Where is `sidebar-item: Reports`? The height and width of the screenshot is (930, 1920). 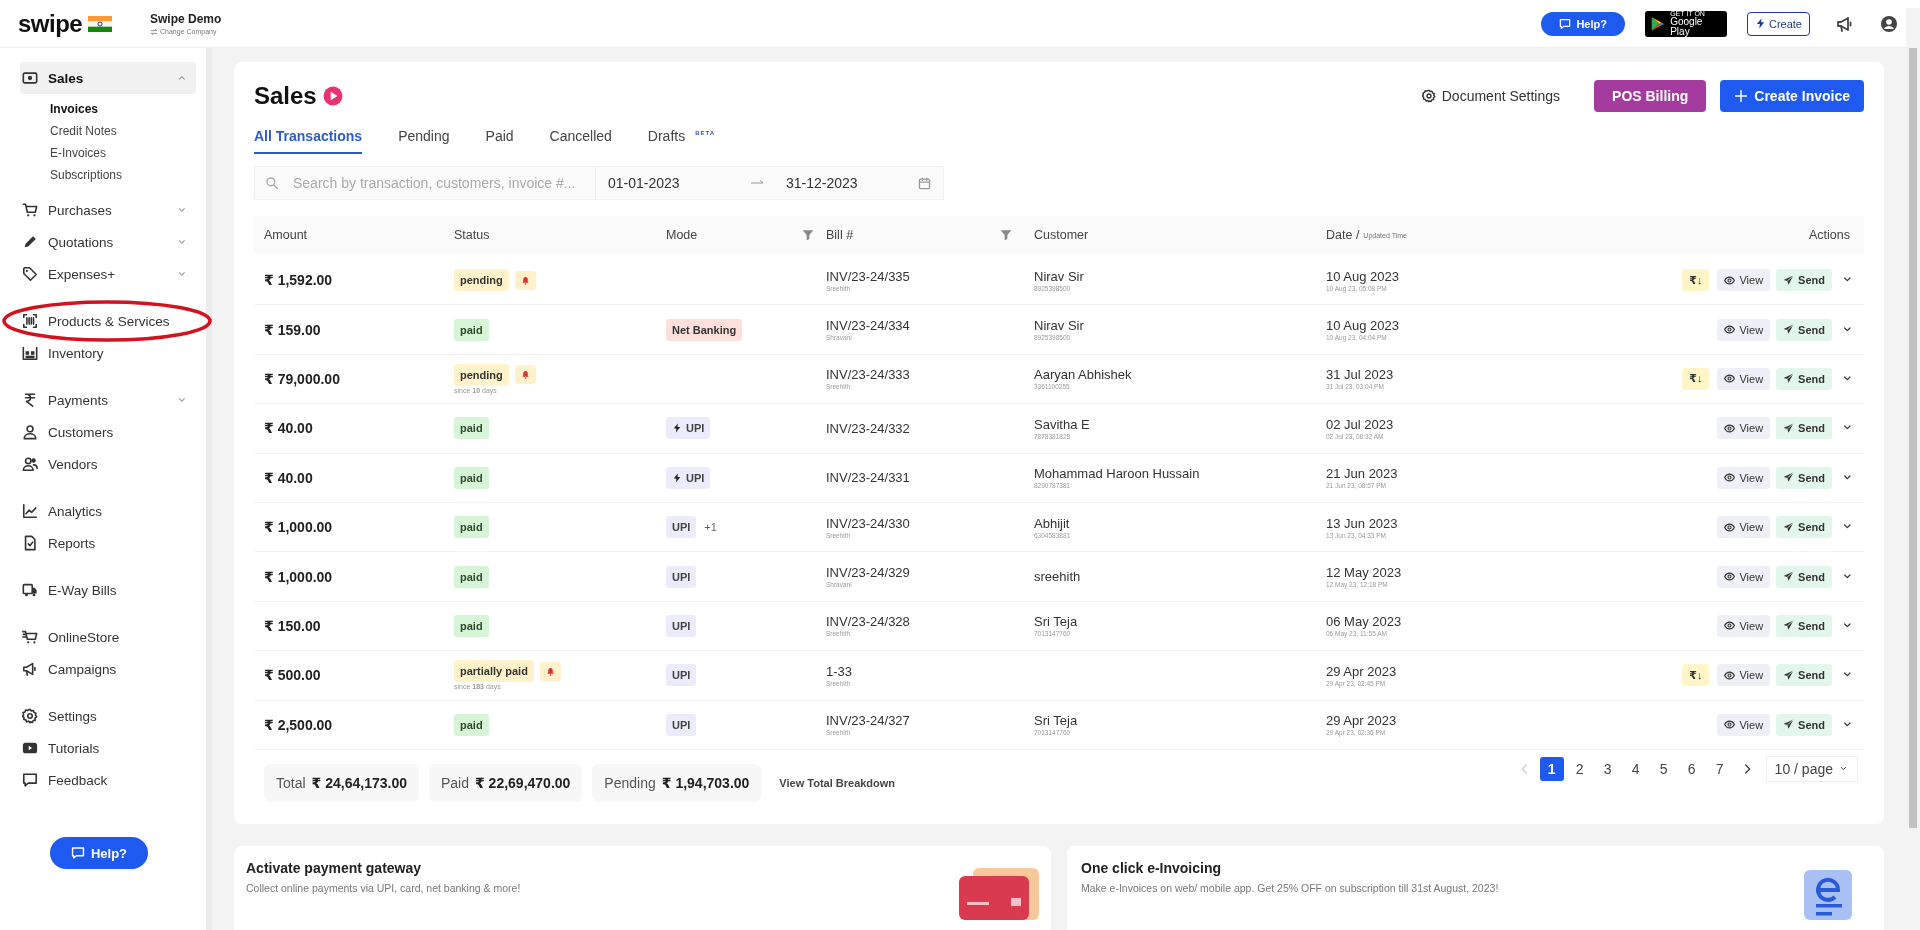 sidebar-item: Reports is located at coordinates (108, 543).